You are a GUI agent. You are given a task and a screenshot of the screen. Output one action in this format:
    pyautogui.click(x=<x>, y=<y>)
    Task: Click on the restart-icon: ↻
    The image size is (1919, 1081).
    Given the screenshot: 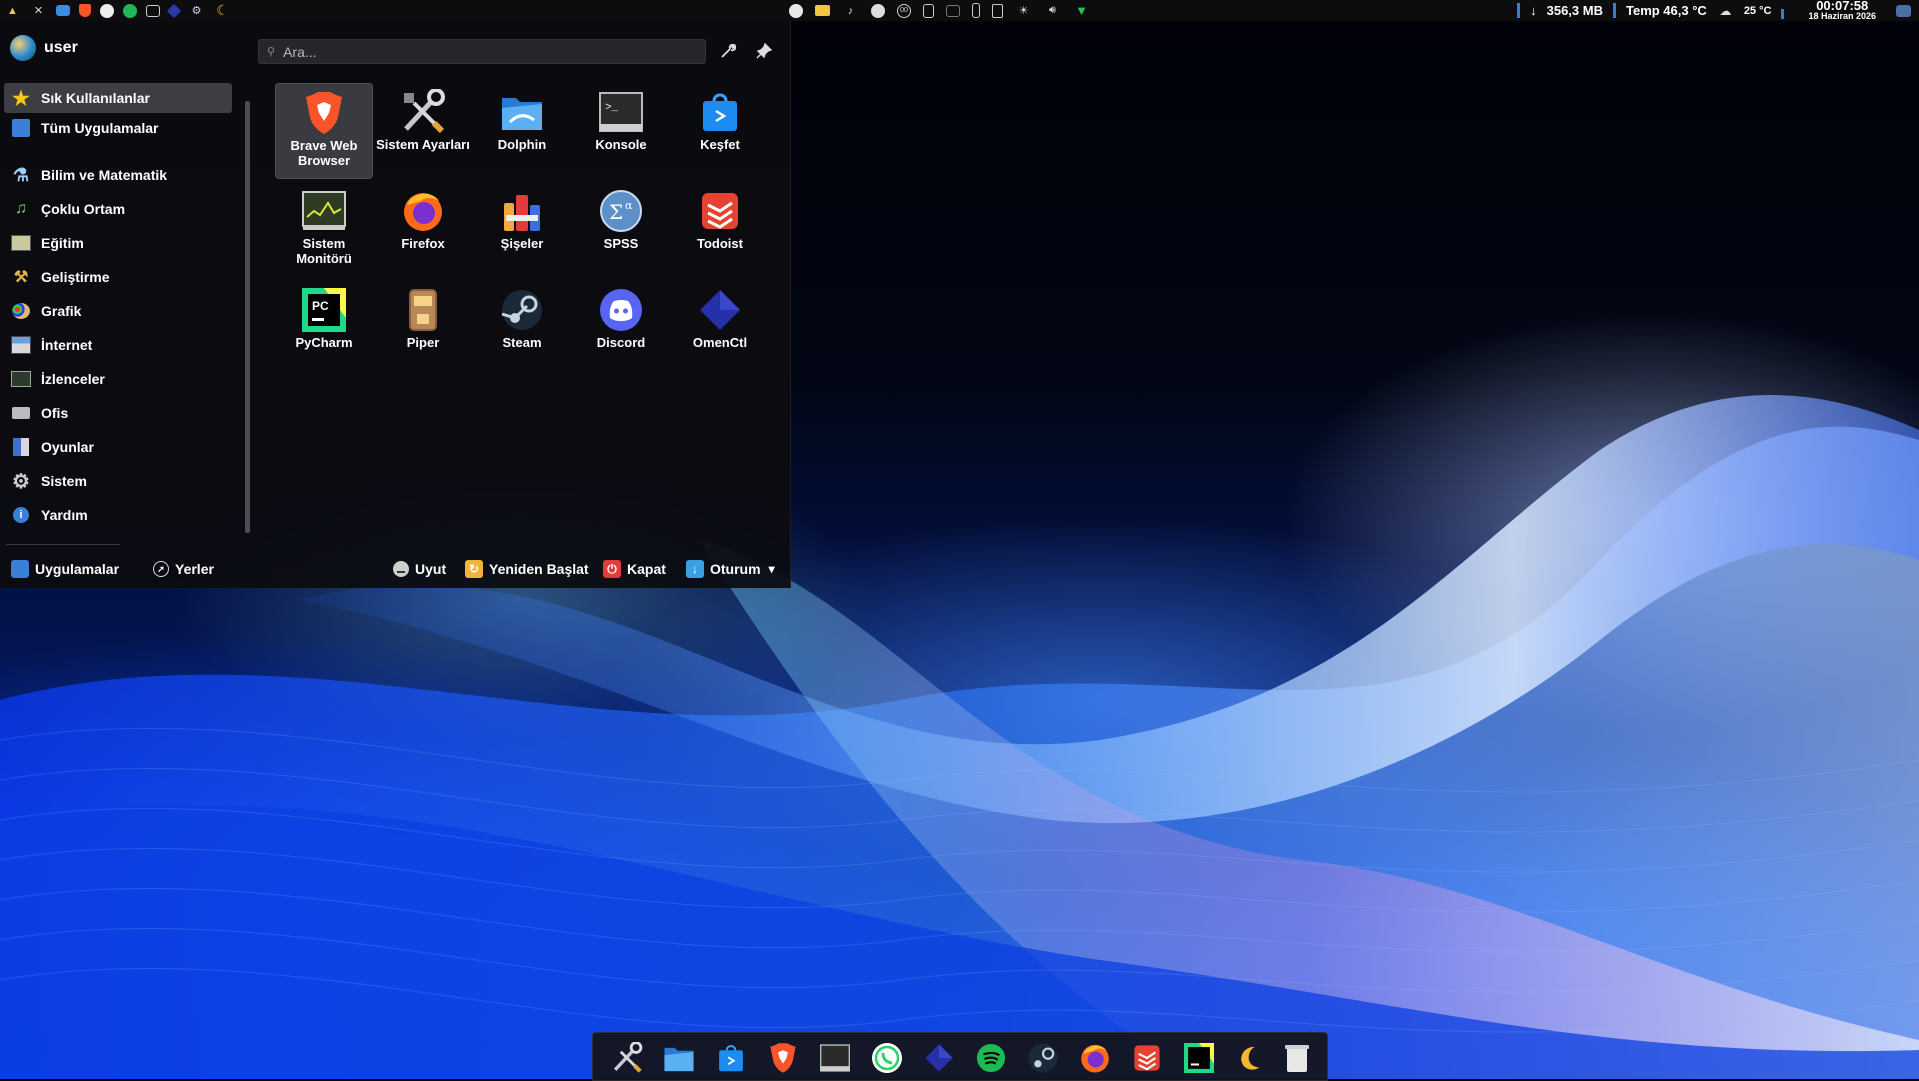 What is the action you would take?
    pyautogui.click(x=474, y=569)
    